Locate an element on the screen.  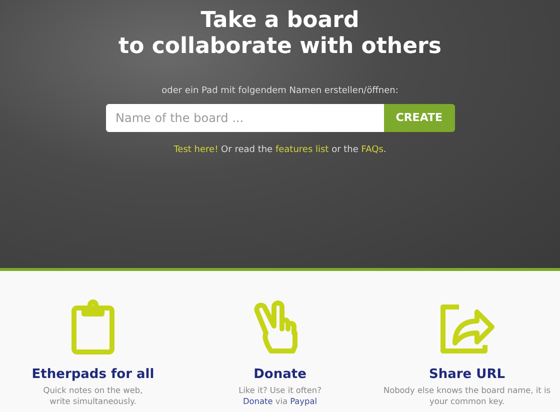
sentence-text: or the is located at coordinates (345, 150).